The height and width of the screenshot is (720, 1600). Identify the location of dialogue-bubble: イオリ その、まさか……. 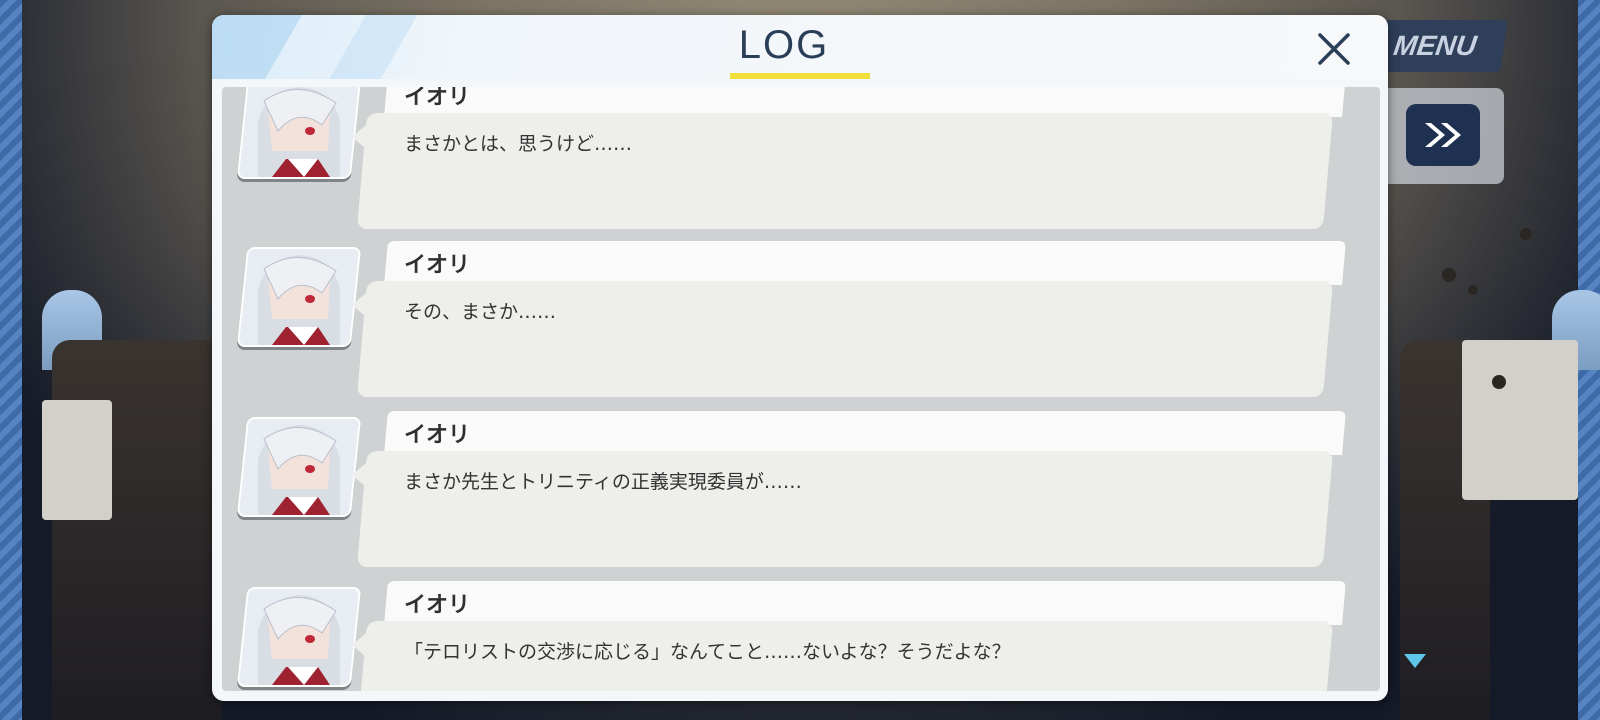
(849, 320).